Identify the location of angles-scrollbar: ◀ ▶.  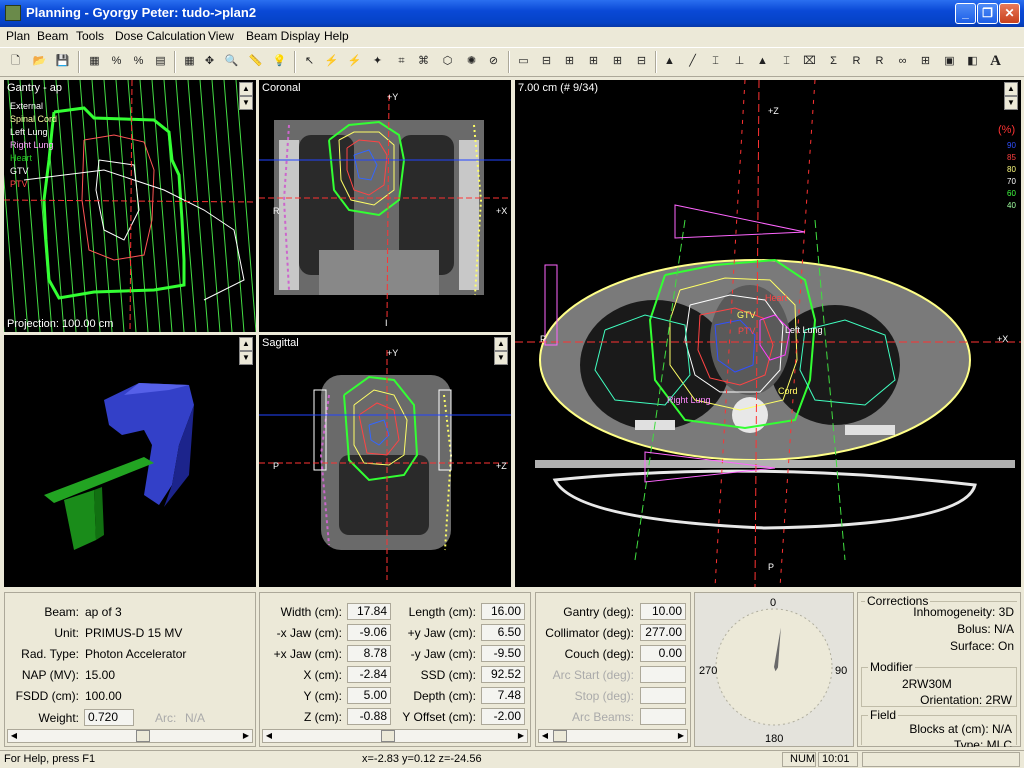
(613, 736).